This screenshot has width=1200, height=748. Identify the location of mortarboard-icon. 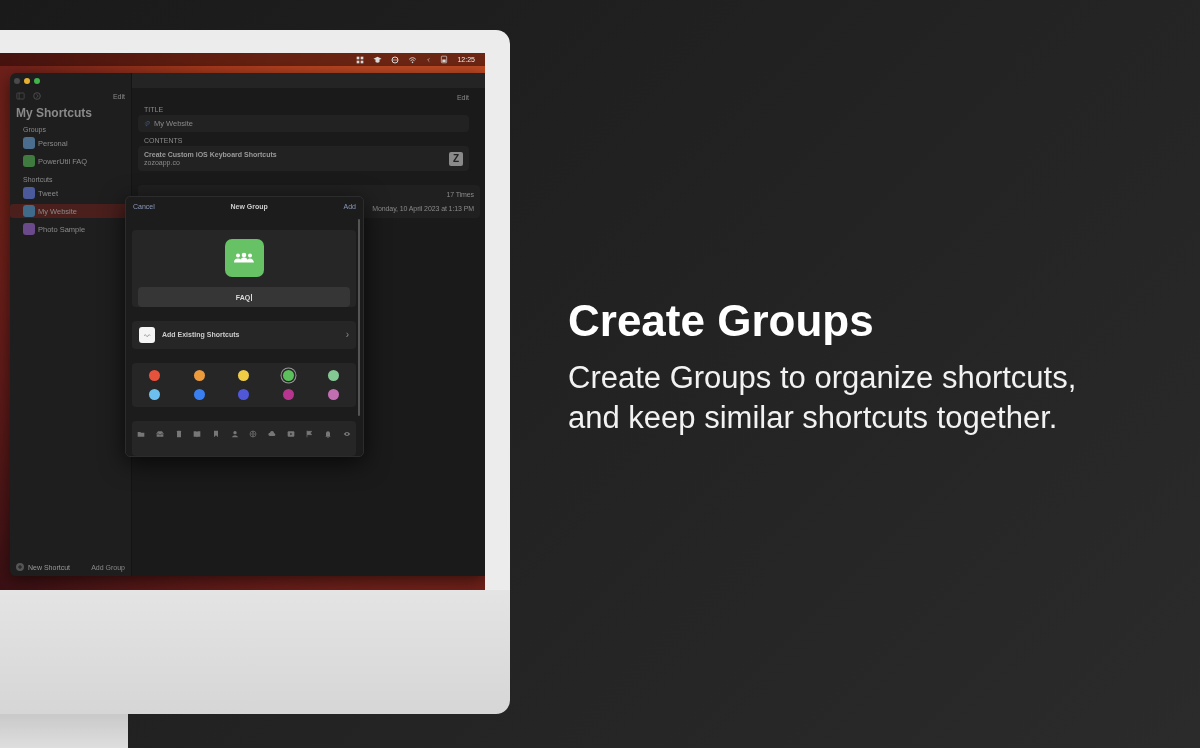
(378, 59).